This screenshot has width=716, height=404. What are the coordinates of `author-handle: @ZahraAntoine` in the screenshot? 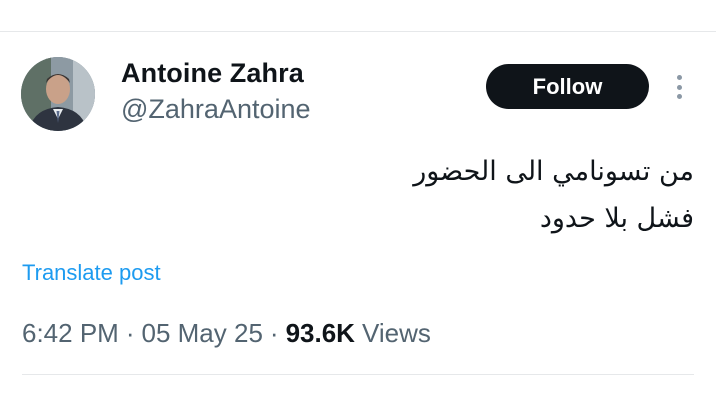 It's located at (216, 109).